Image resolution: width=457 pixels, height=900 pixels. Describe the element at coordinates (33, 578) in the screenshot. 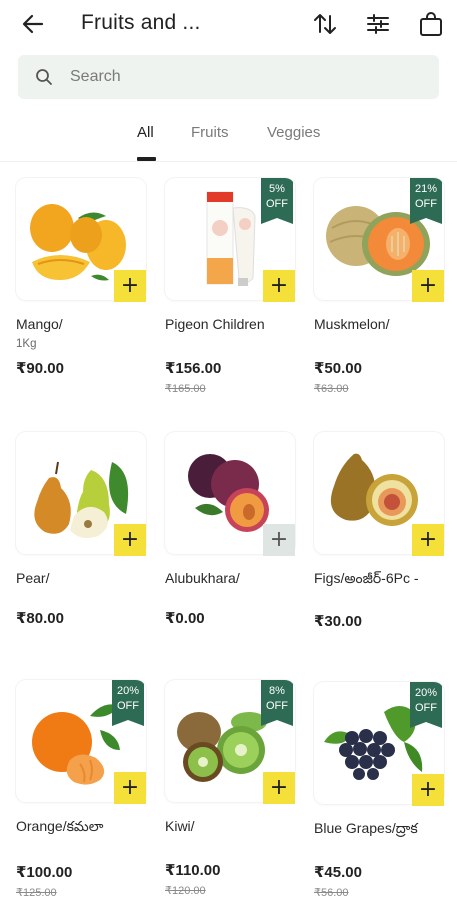

I see `product-name: Pear/` at that location.